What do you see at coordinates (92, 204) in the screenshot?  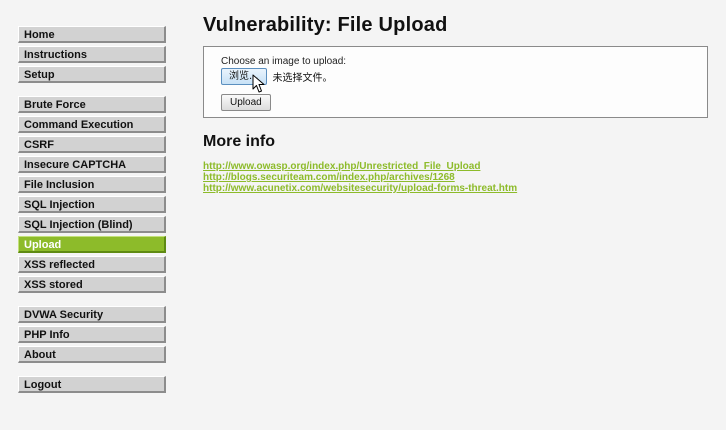 I see `sidebar-item-sql-injection: SQL Injection` at bounding box center [92, 204].